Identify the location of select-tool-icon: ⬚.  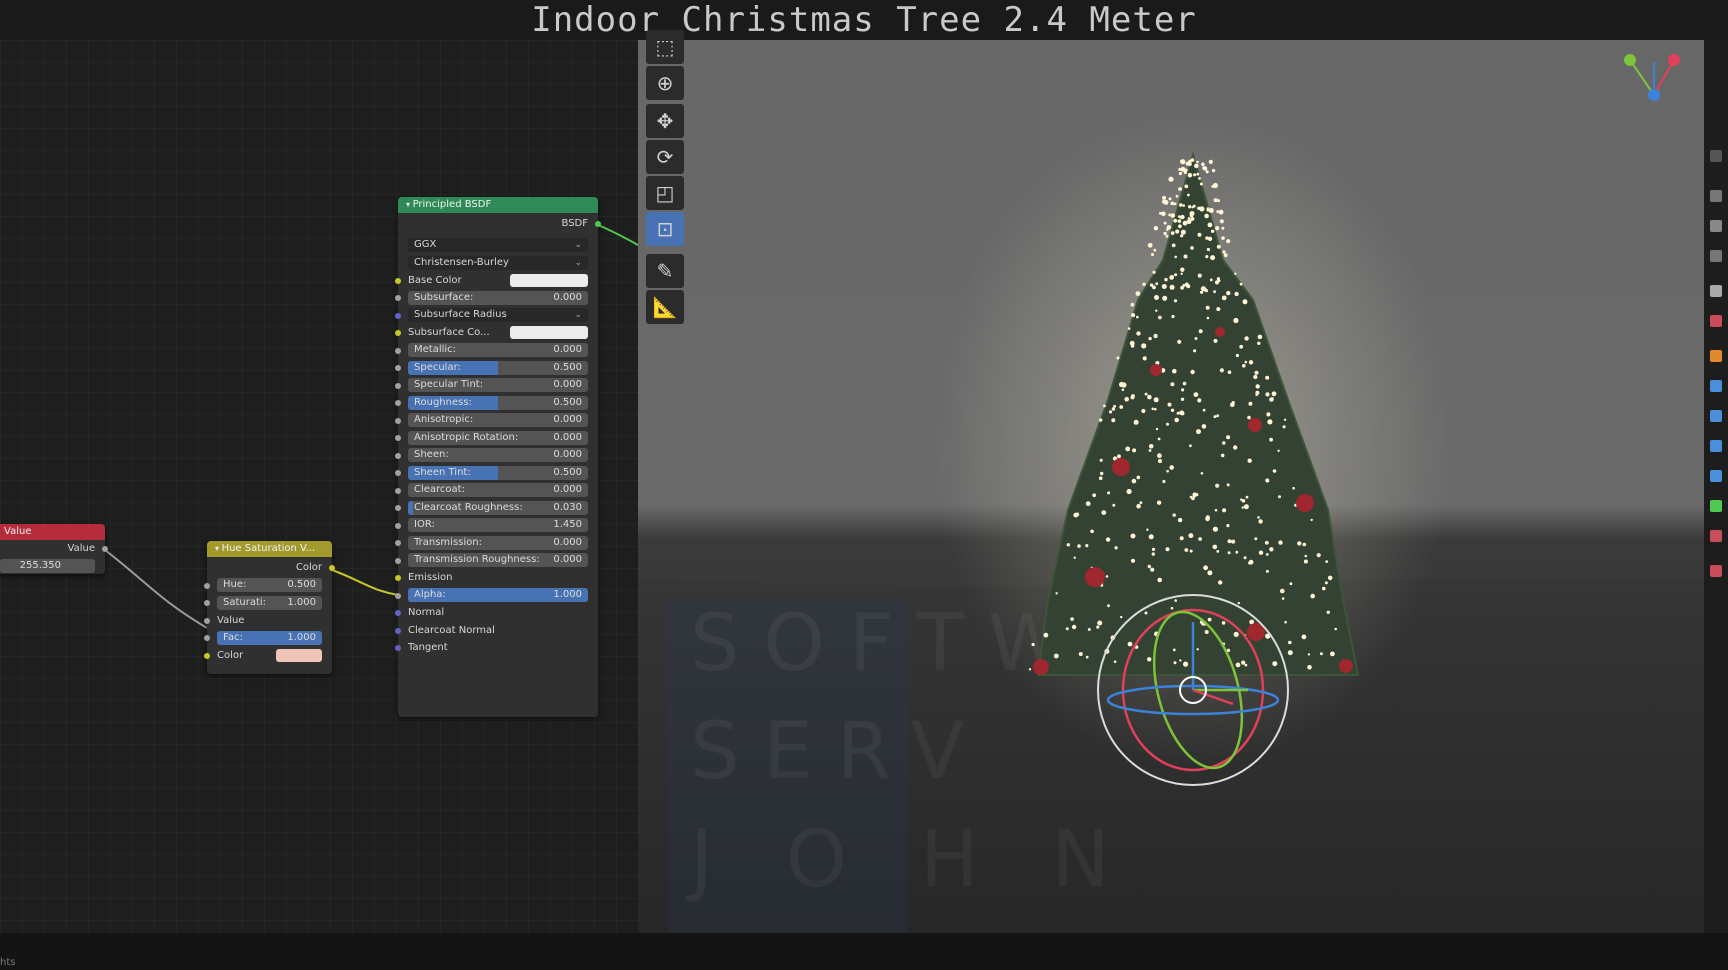
(665, 47).